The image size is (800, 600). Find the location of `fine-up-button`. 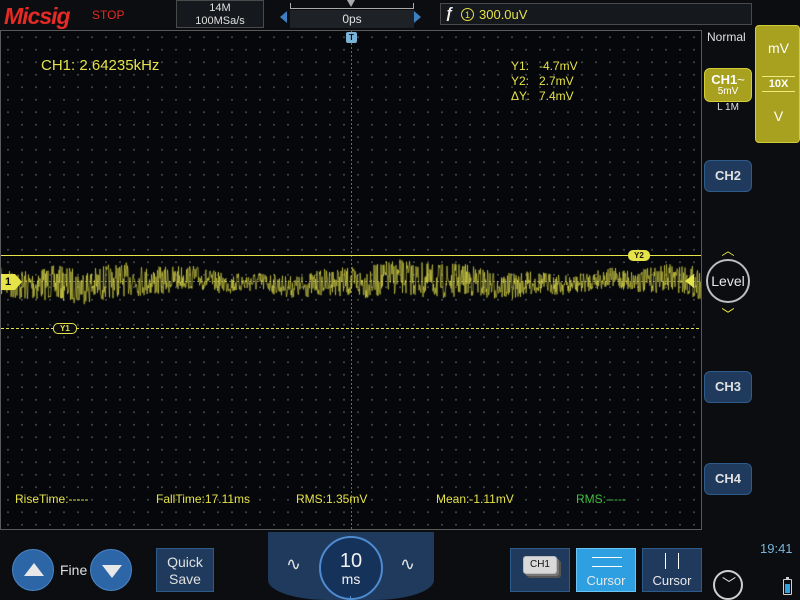

fine-up-button is located at coordinates (33, 570).